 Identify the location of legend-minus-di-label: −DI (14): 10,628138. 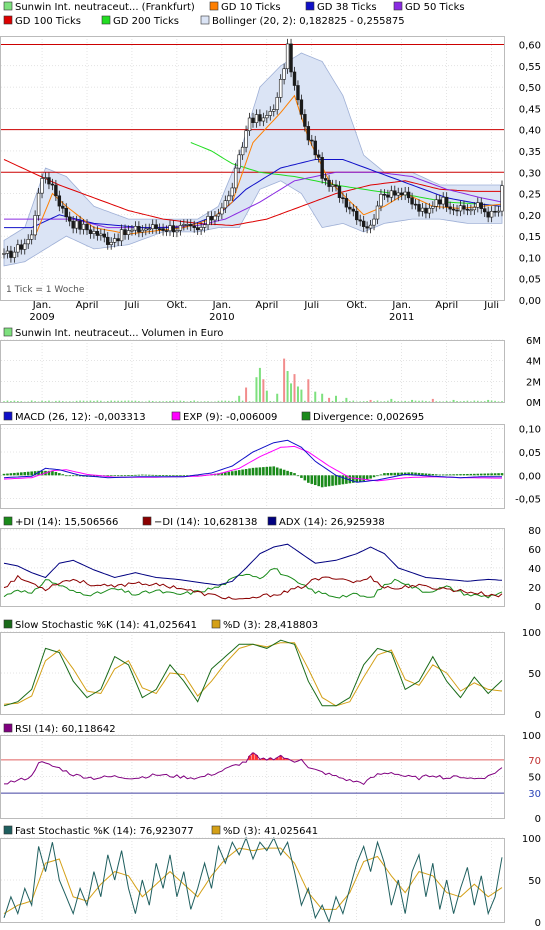
(205, 522).